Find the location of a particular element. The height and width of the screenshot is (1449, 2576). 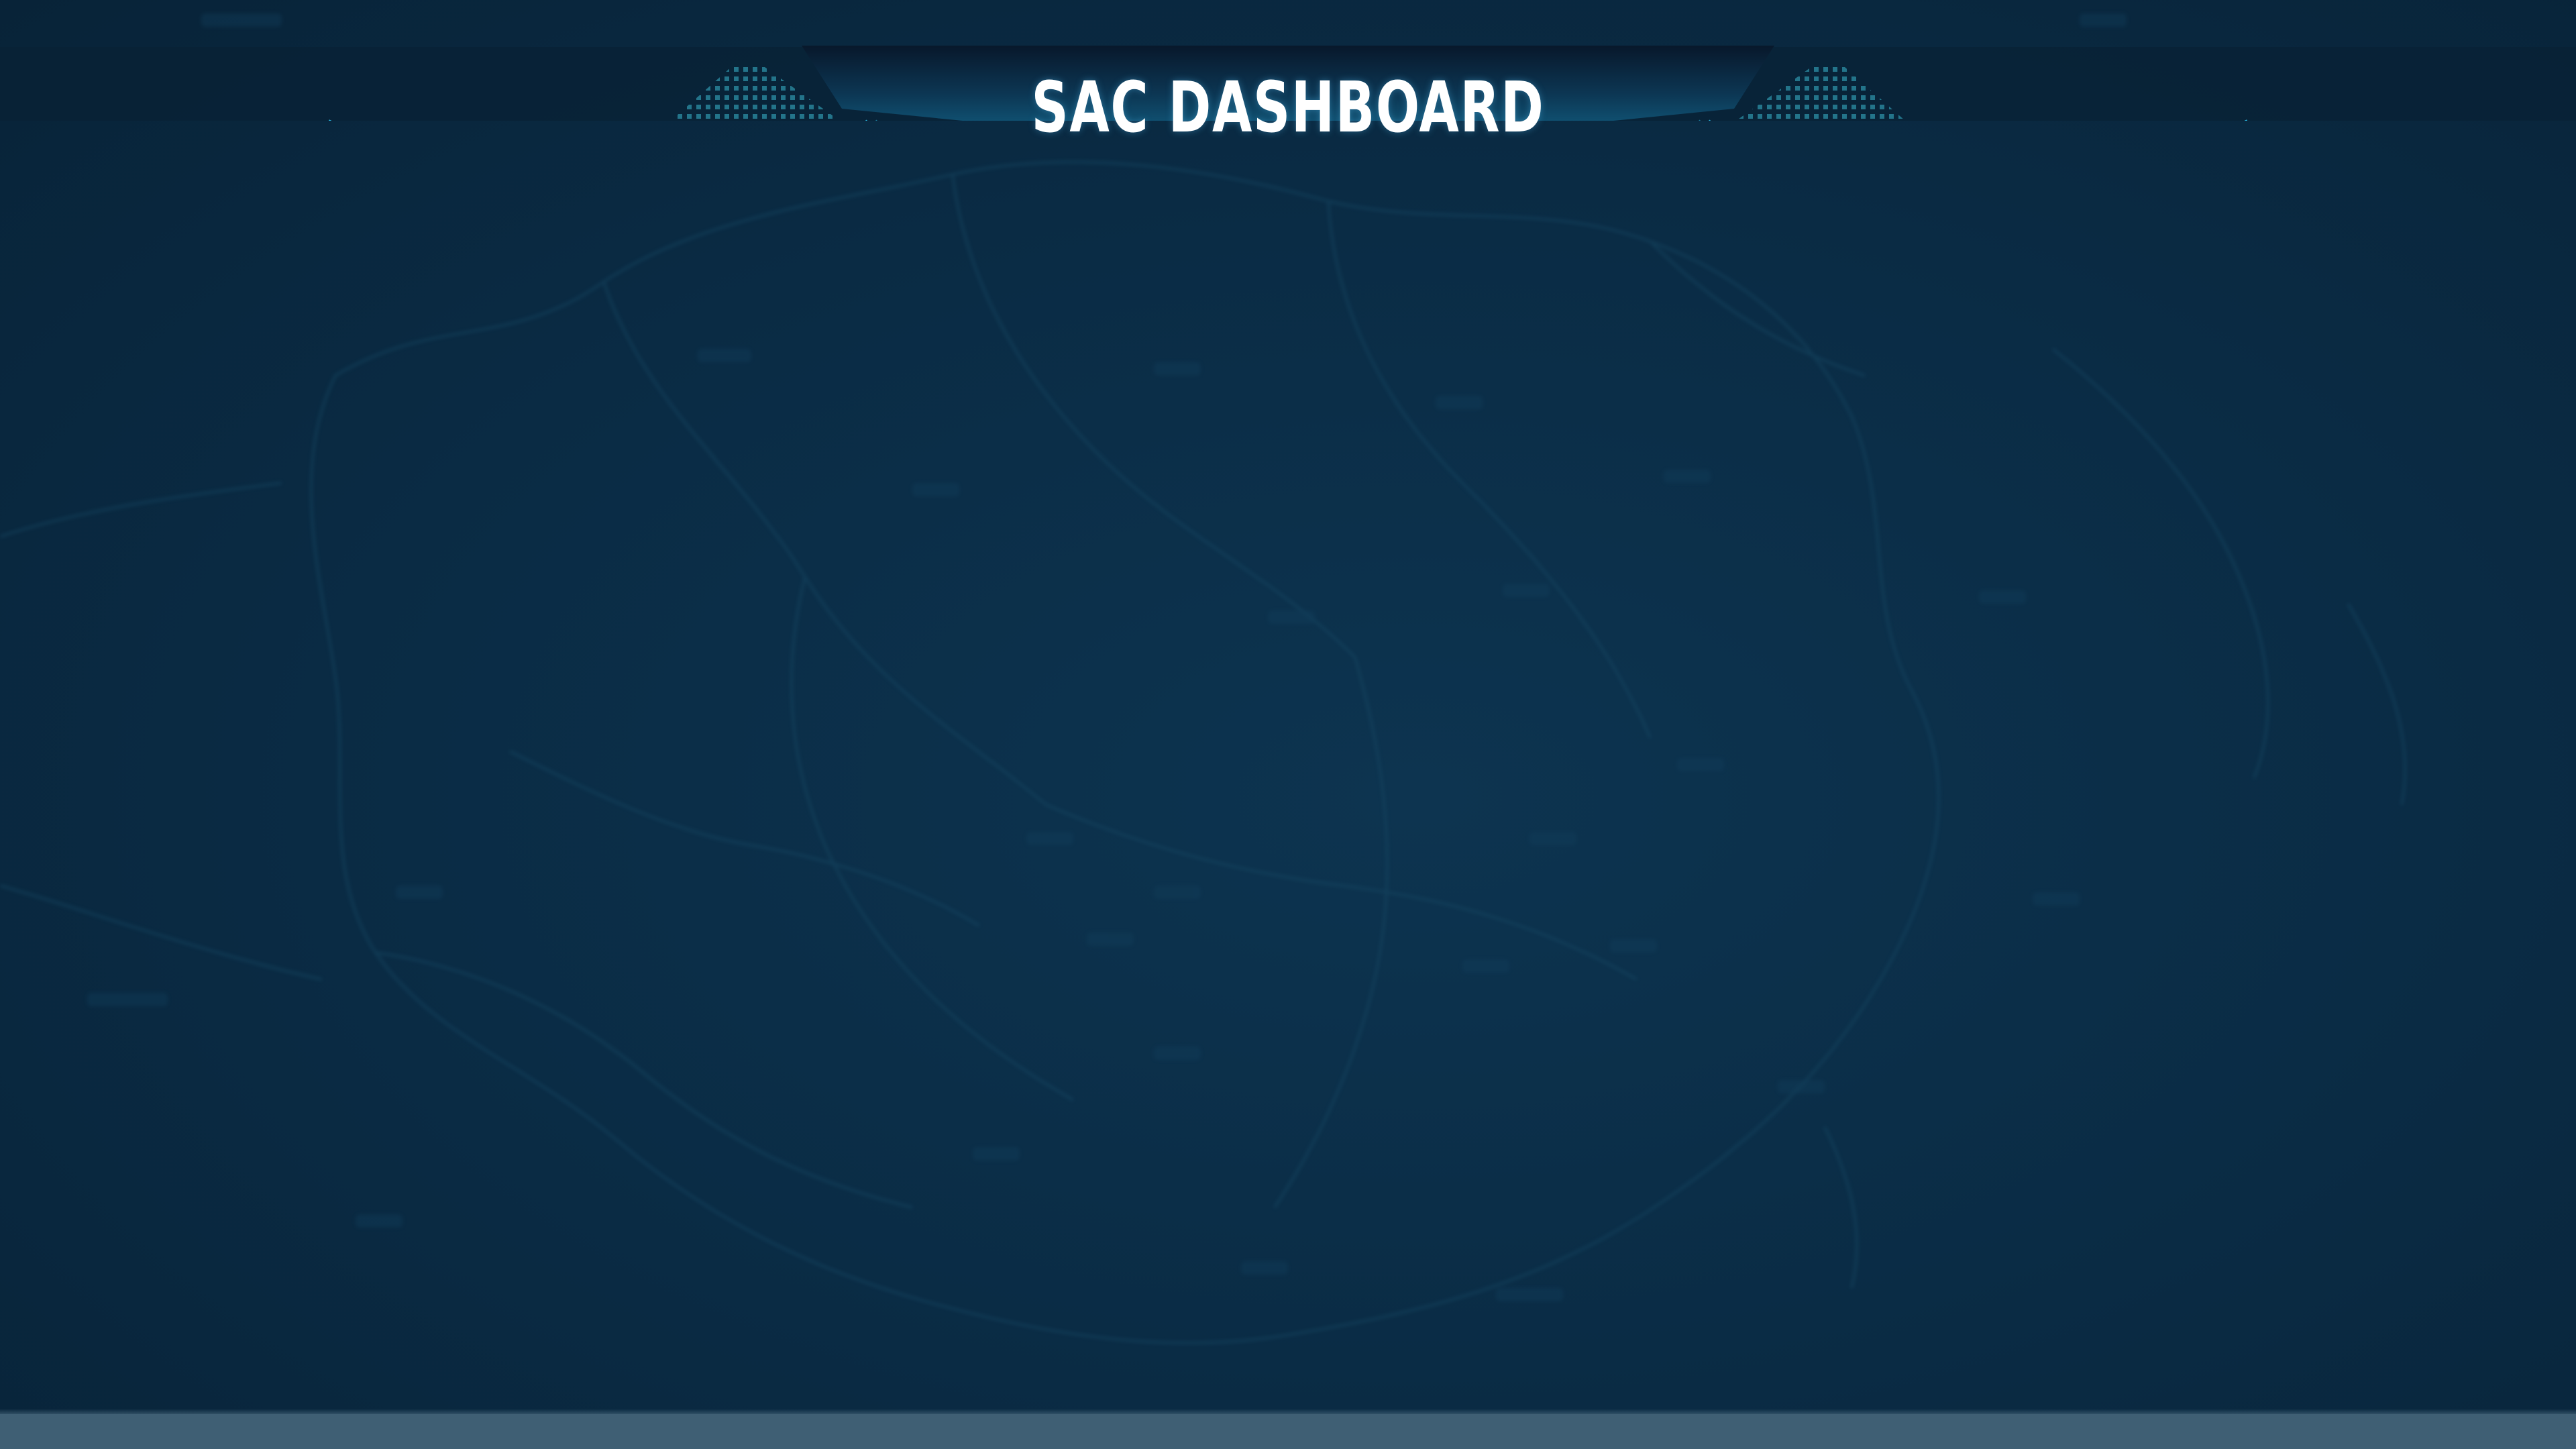

footer-strip is located at coordinates (1288, 1431).